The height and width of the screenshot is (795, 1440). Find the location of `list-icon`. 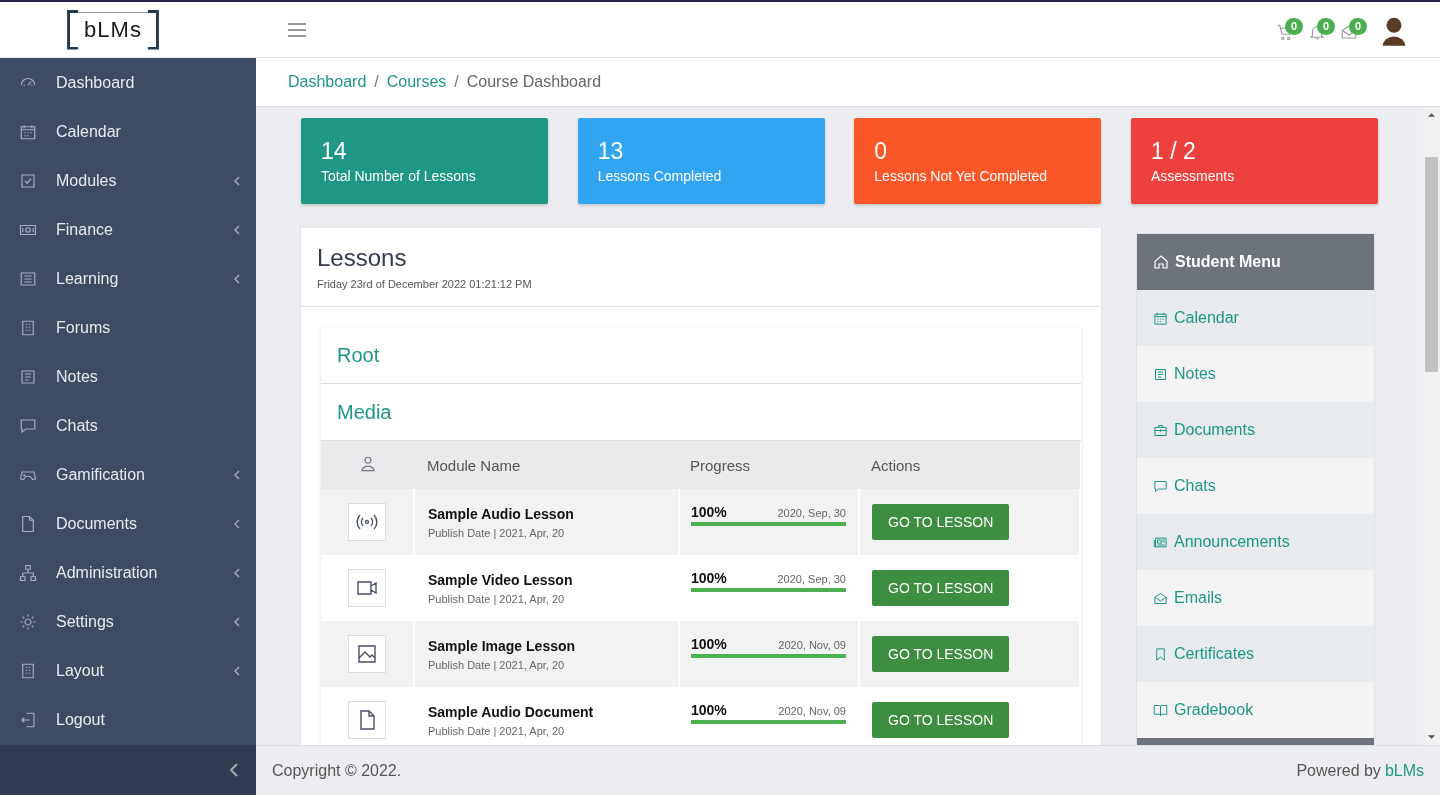

list-icon is located at coordinates (28, 278).